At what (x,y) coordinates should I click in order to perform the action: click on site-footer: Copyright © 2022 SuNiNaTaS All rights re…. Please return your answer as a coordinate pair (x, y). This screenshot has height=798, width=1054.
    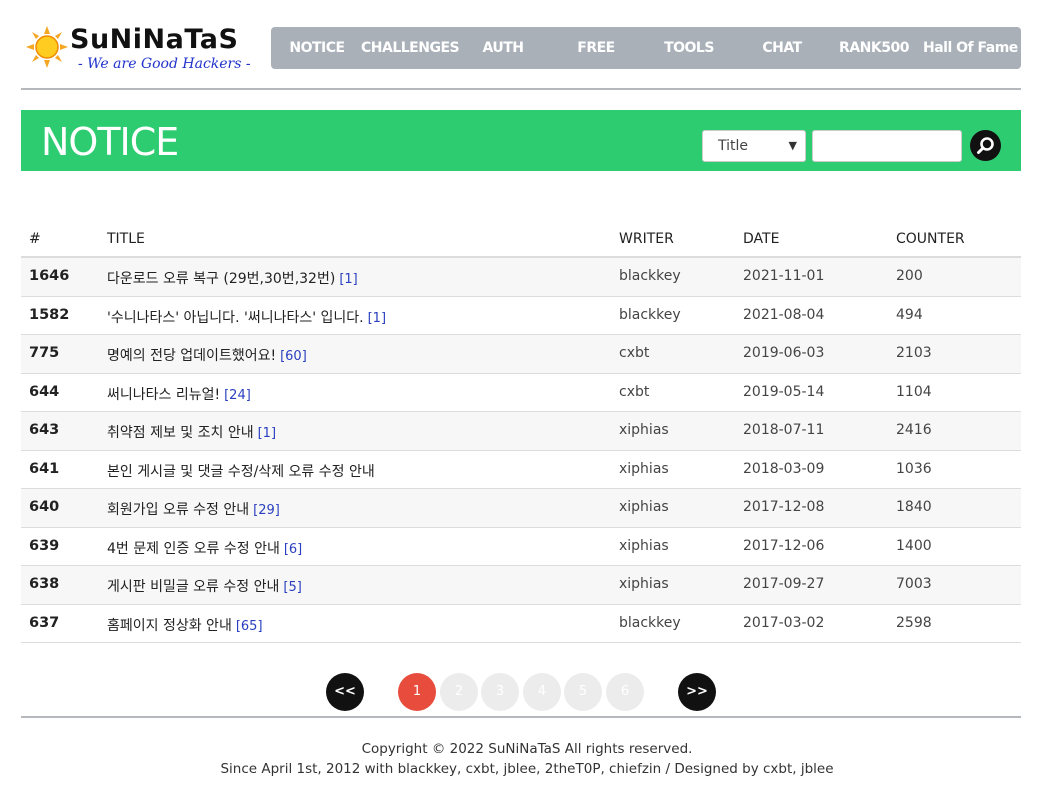
    Looking at the image, I should click on (527, 759).